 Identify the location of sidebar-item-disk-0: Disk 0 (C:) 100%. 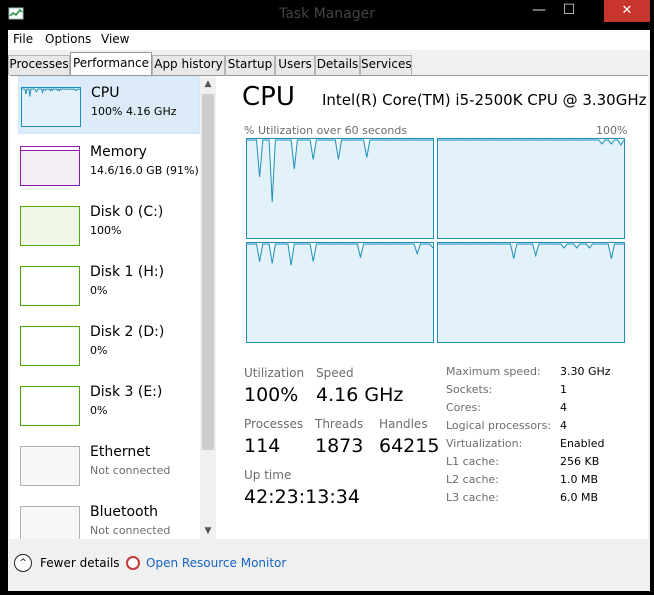
(109, 225).